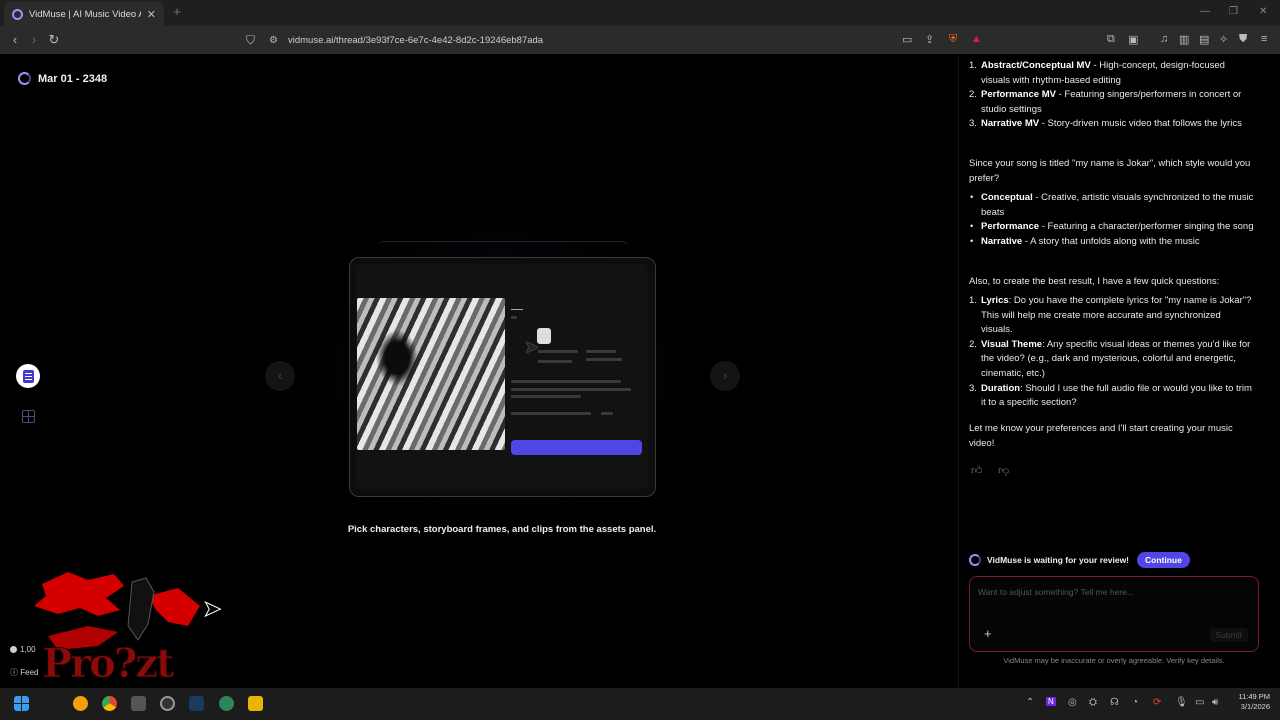 The width and height of the screenshot is (1280, 720). I want to click on credits-coin-icon, so click(13, 649).